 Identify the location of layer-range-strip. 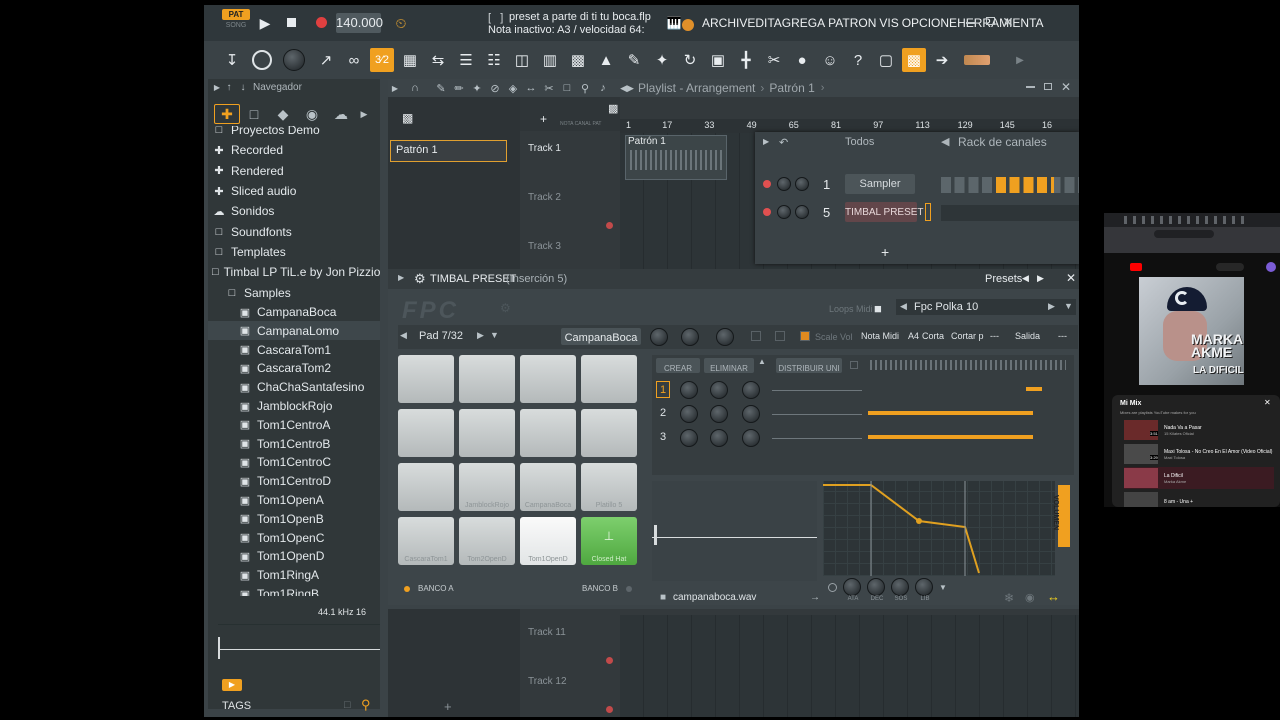
(968, 365).